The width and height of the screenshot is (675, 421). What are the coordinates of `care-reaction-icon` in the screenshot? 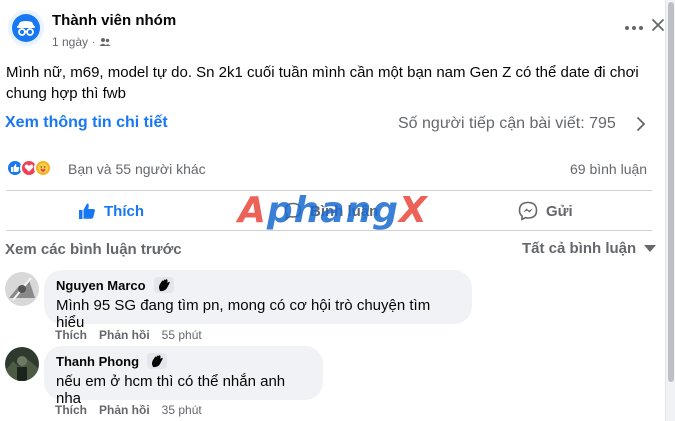 It's located at (43, 168).